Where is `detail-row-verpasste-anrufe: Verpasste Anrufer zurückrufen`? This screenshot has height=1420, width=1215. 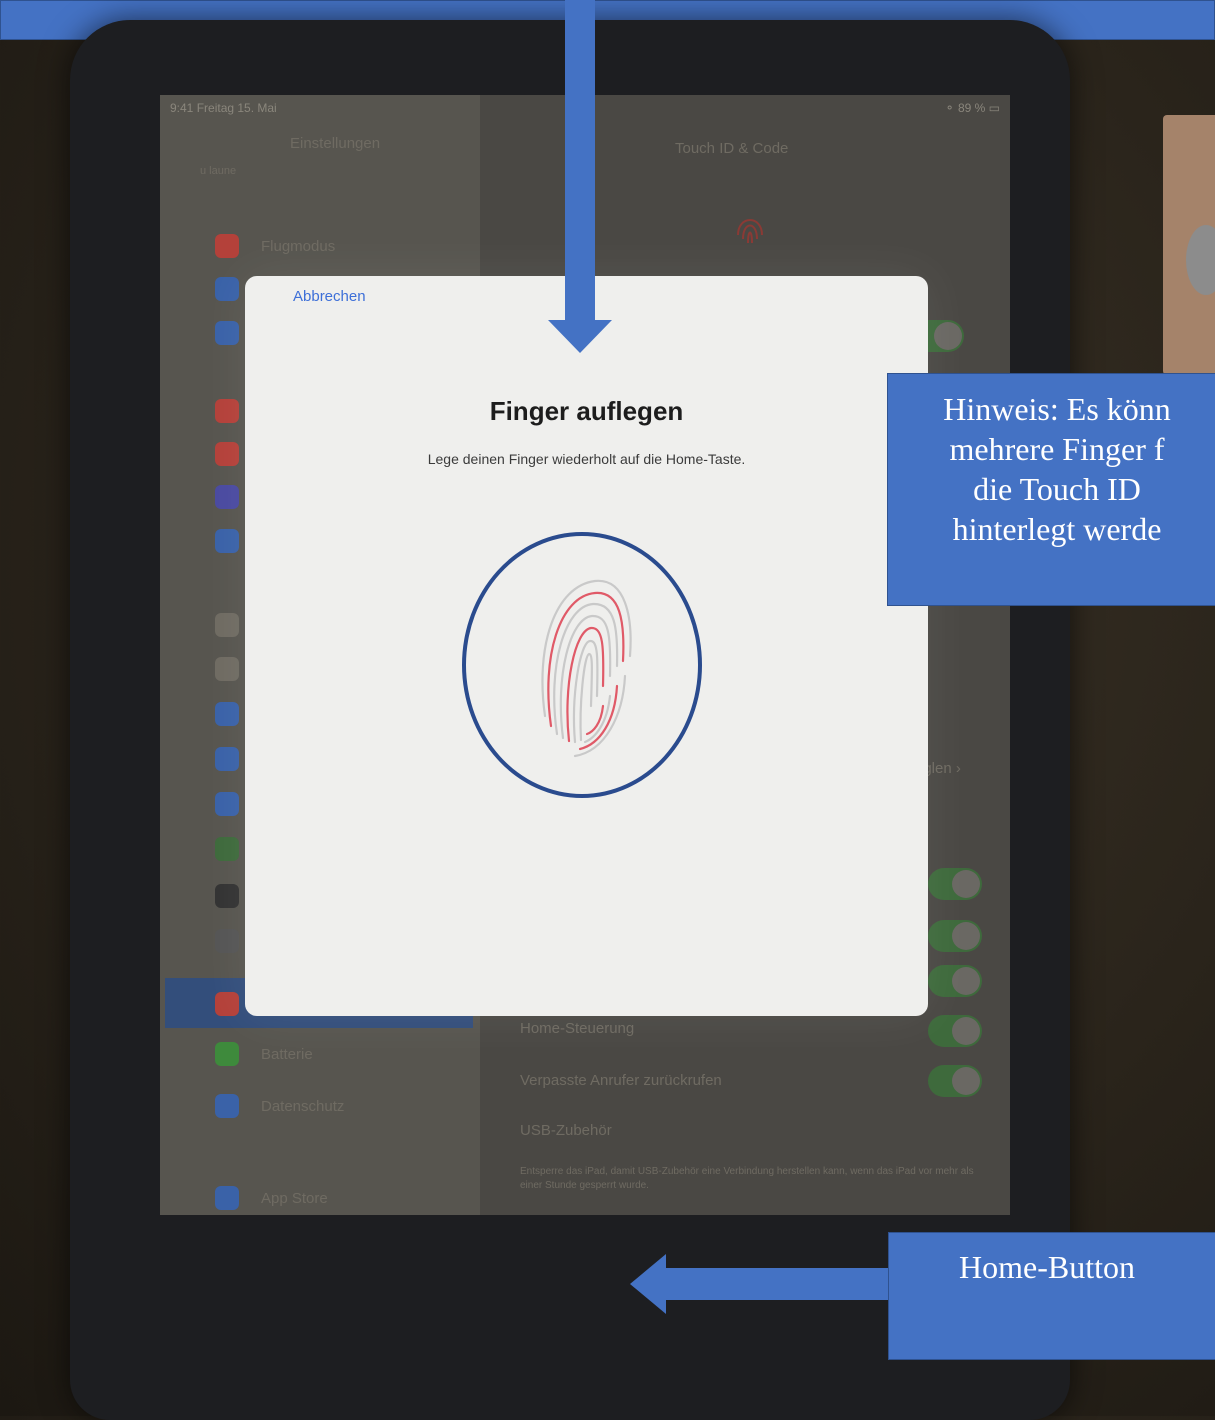
detail-row-verpasste-anrufe: Verpasste Anrufer zurückrufen is located at coordinates (621, 1080).